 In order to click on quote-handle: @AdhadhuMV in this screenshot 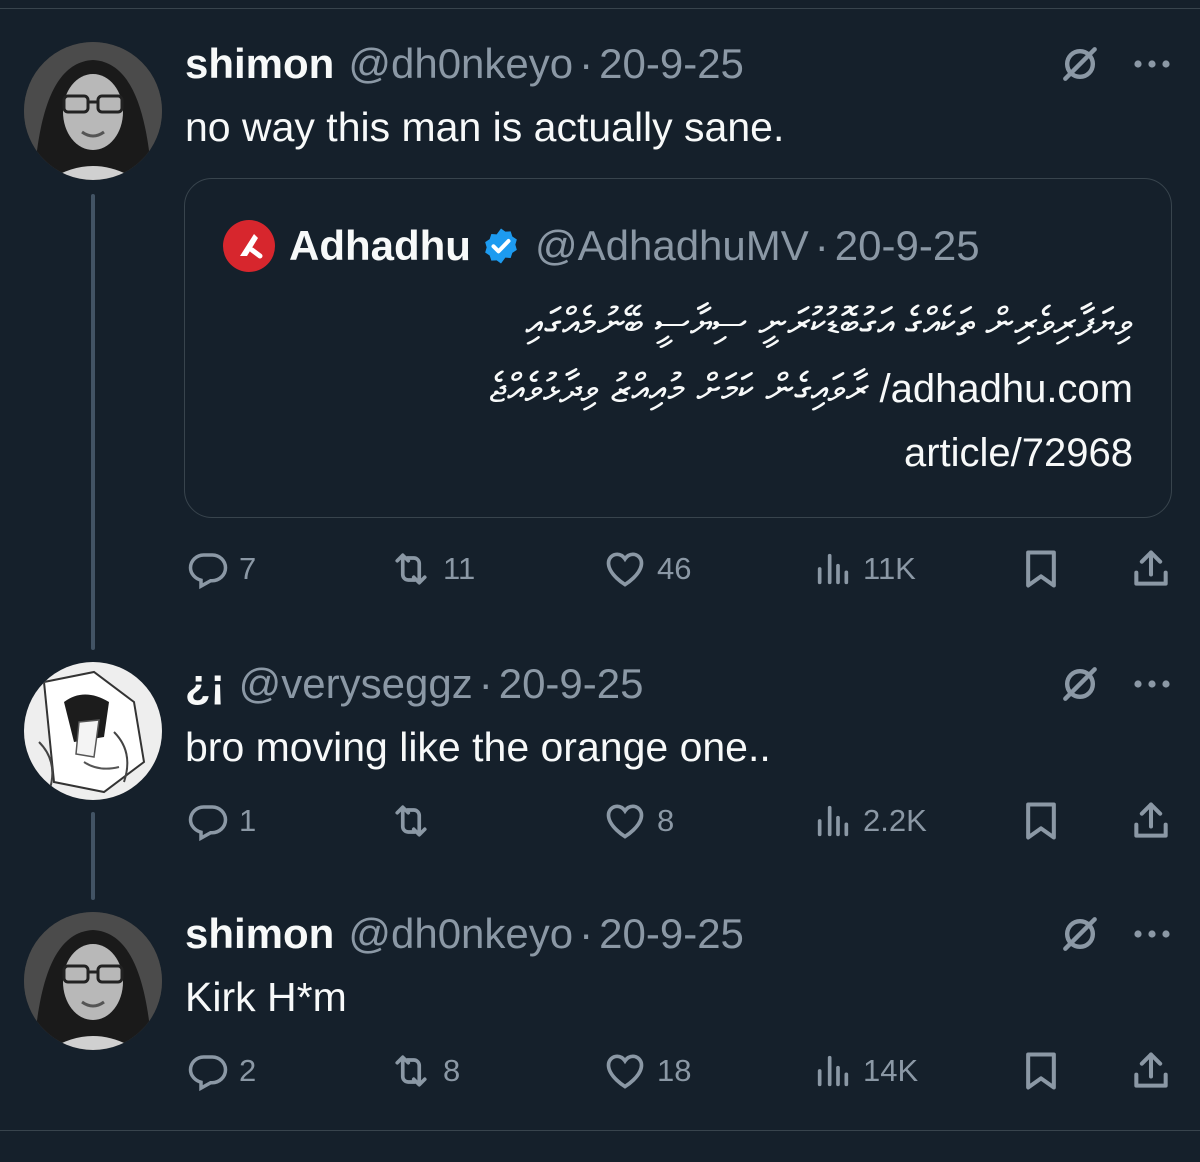, I will do `click(671, 245)`.